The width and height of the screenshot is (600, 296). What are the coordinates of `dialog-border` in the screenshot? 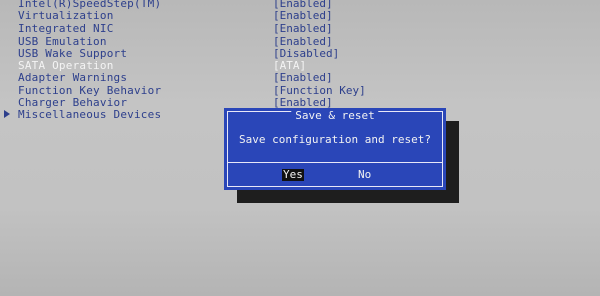 It's located at (335, 149).